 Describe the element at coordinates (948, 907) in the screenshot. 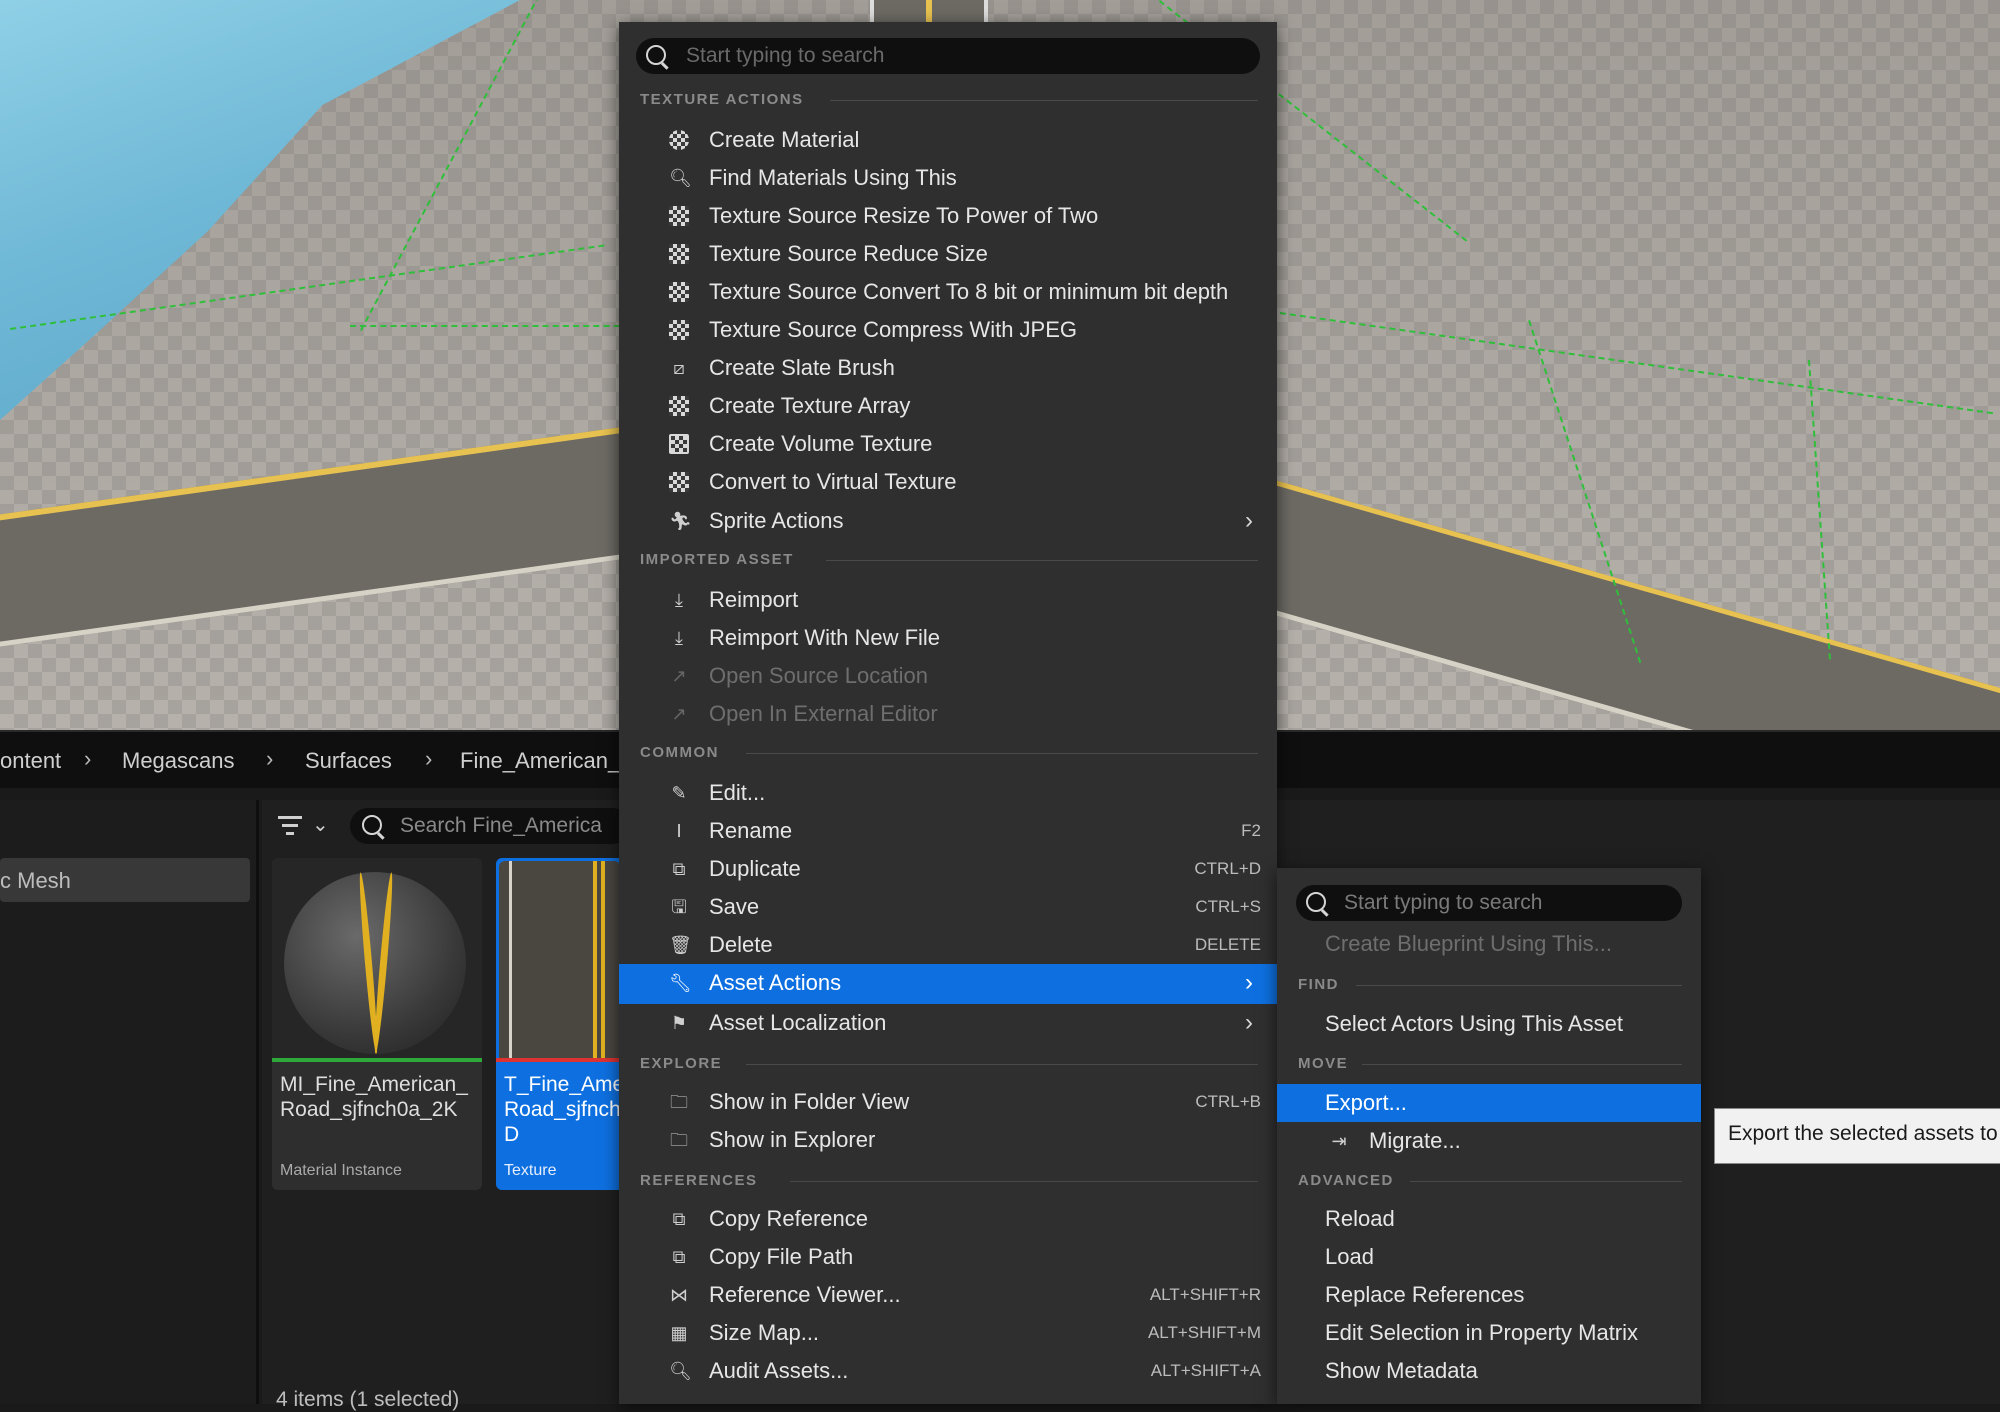

I see `menu-item-save: 🖫 Save CTRL+S` at that location.